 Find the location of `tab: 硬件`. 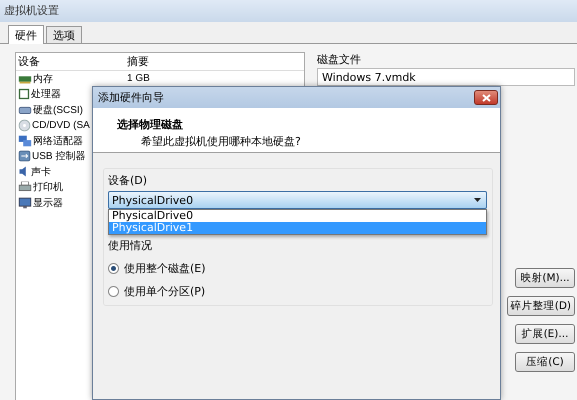

tab: 硬件 is located at coordinates (26, 34).